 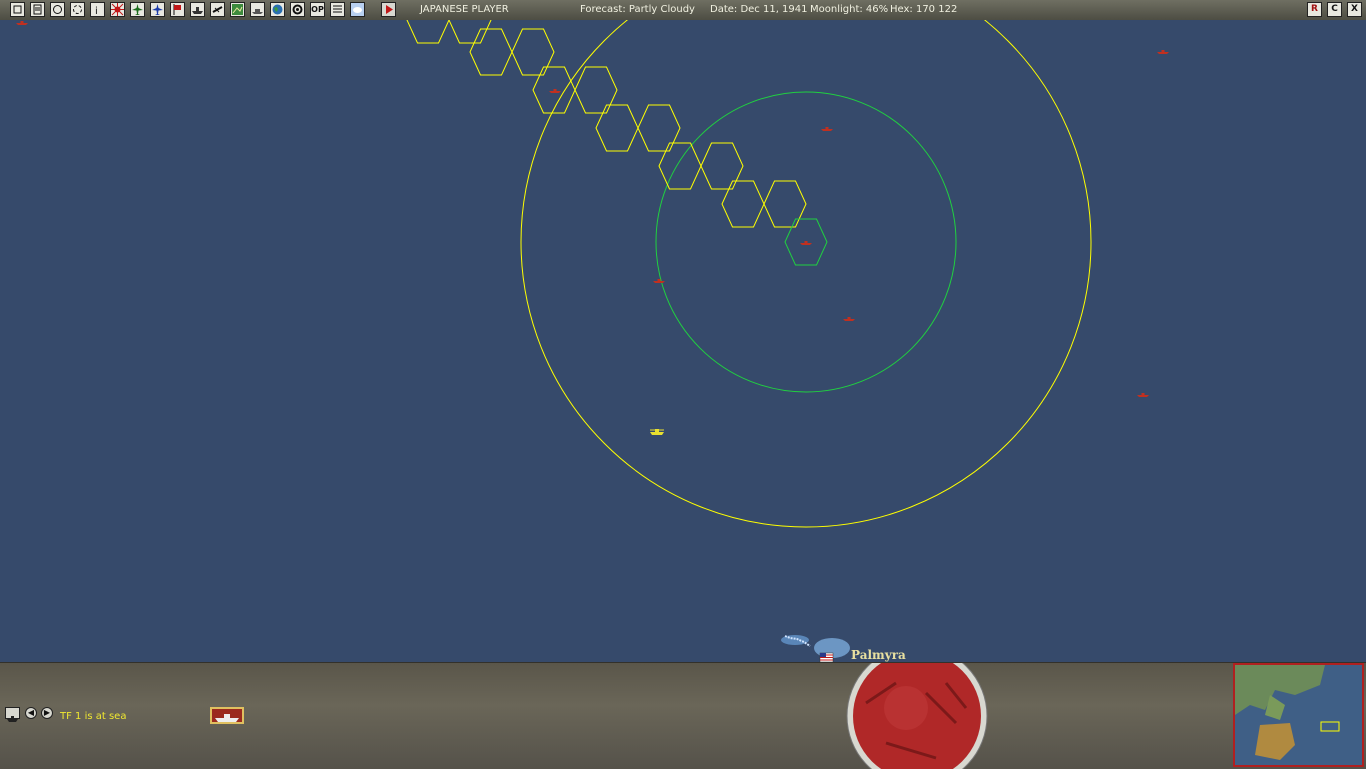 What do you see at coordinates (297, 9) in the screenshot?
I see `settings-icon` at bounding box center [297, 9].